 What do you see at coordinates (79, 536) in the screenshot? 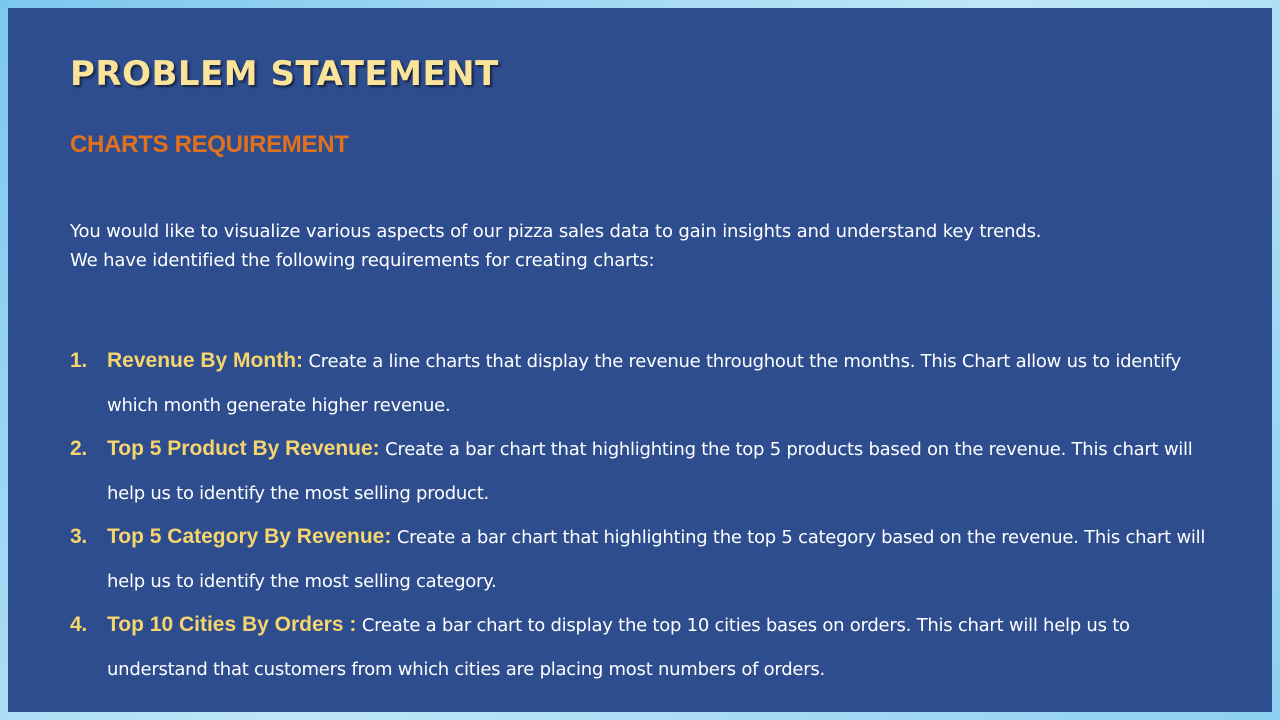
I see `requirement-number: 3.` at bounding box center [79, 536].